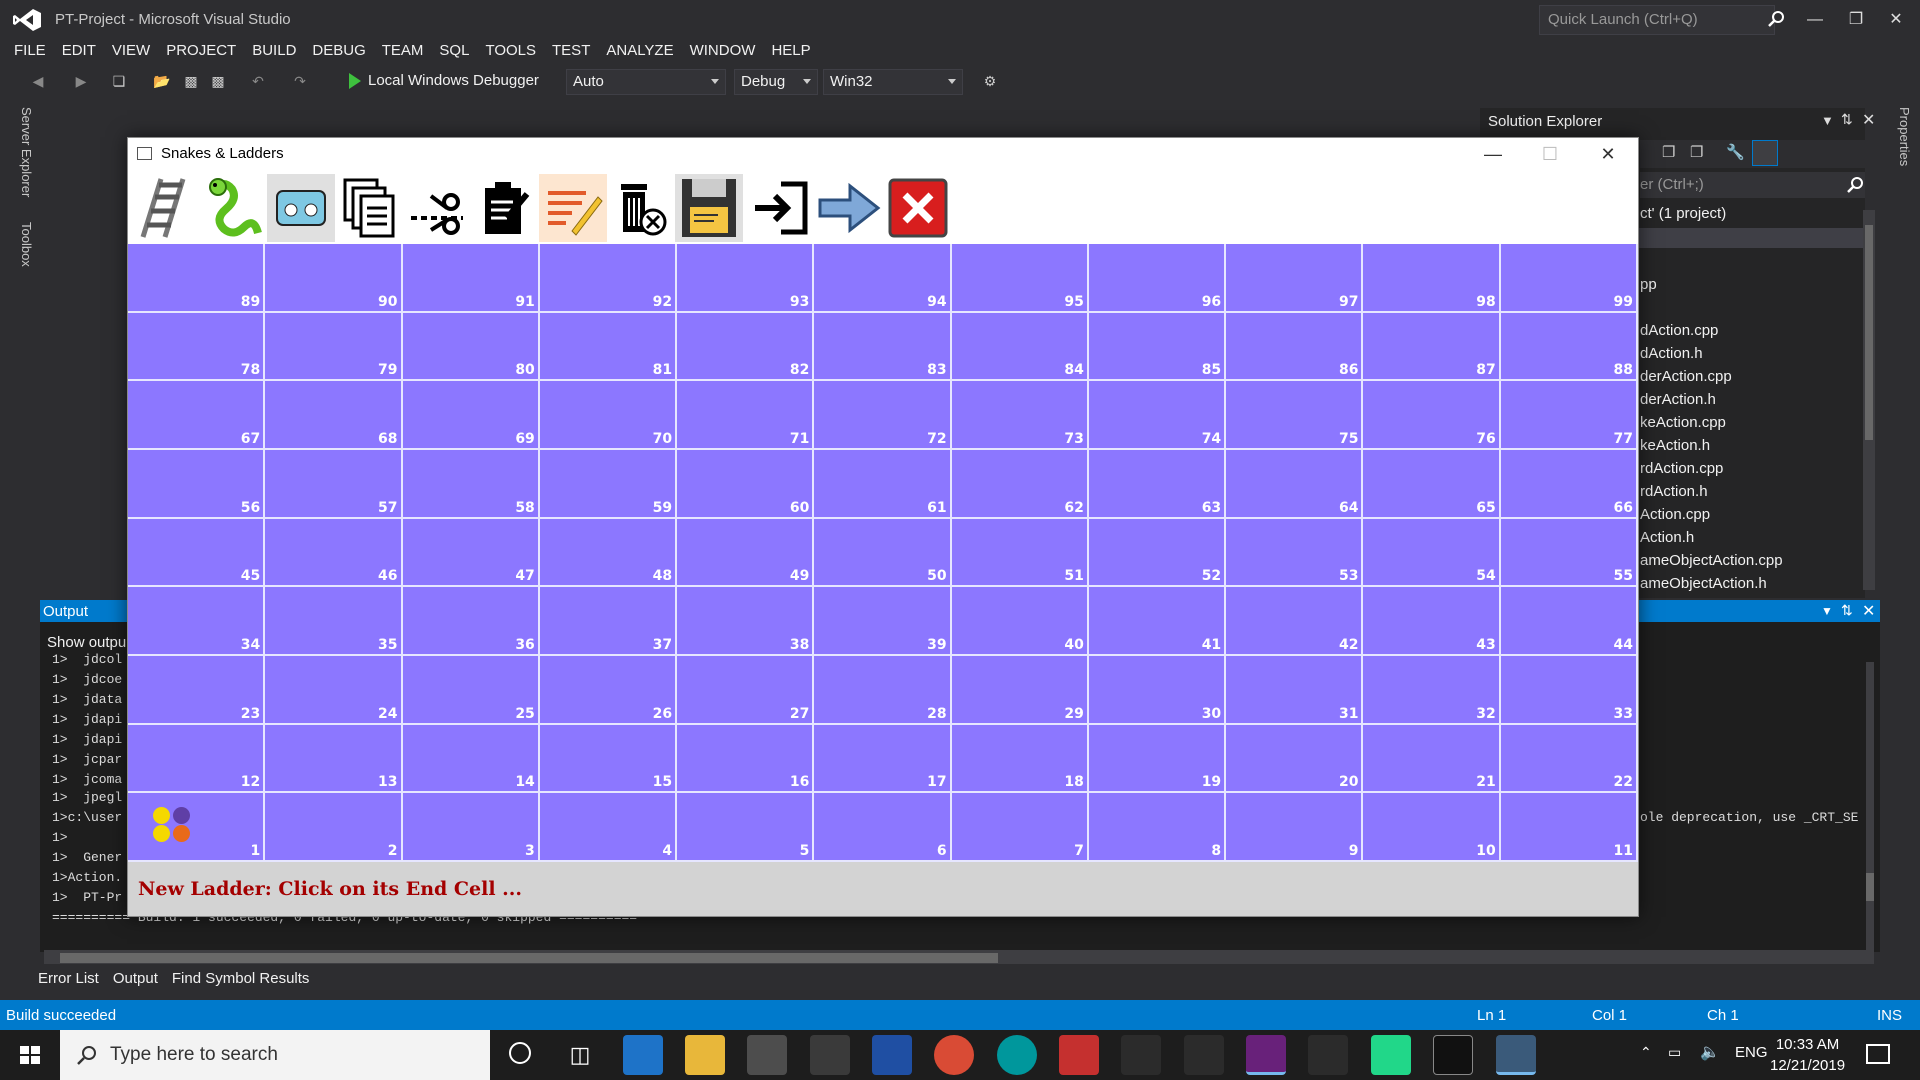 The height and width of the screenshot is (1080, 1920). What do you see at coordinates (1703, 583) in the screenshot?
I see `solution-file-item: ameObjectAction.h` at bounding box center [1703, 583].